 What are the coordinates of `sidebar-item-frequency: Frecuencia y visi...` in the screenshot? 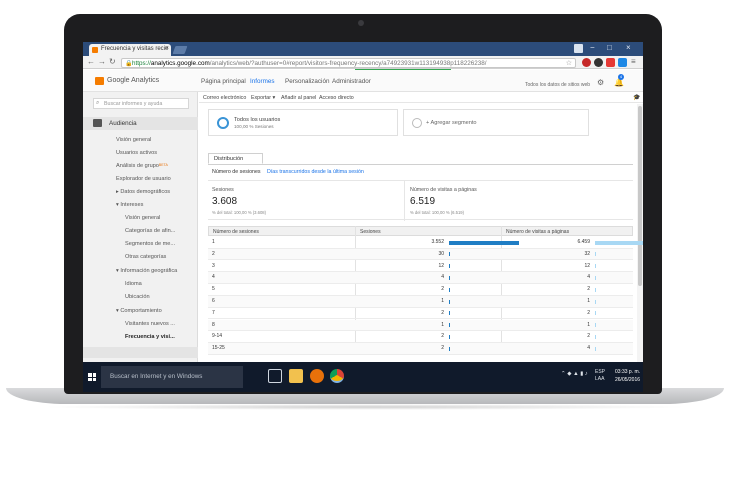 It's located at (150, 337).